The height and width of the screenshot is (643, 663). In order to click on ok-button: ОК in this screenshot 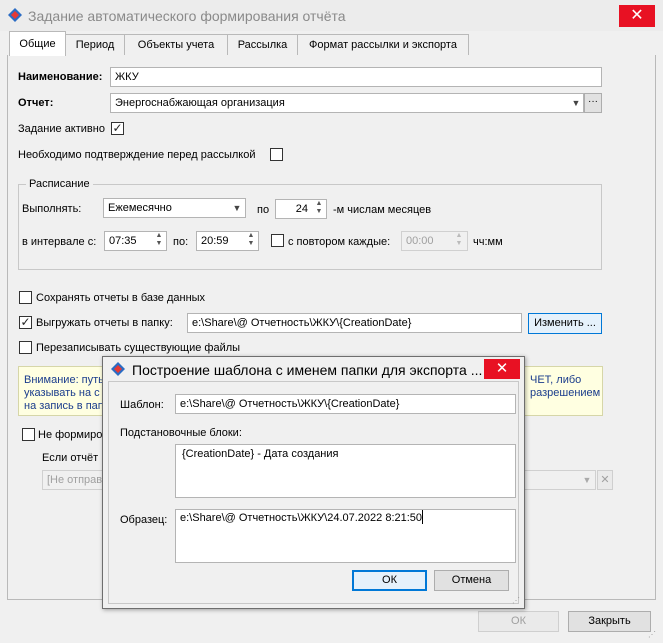, I will do `click(518, 621)`.